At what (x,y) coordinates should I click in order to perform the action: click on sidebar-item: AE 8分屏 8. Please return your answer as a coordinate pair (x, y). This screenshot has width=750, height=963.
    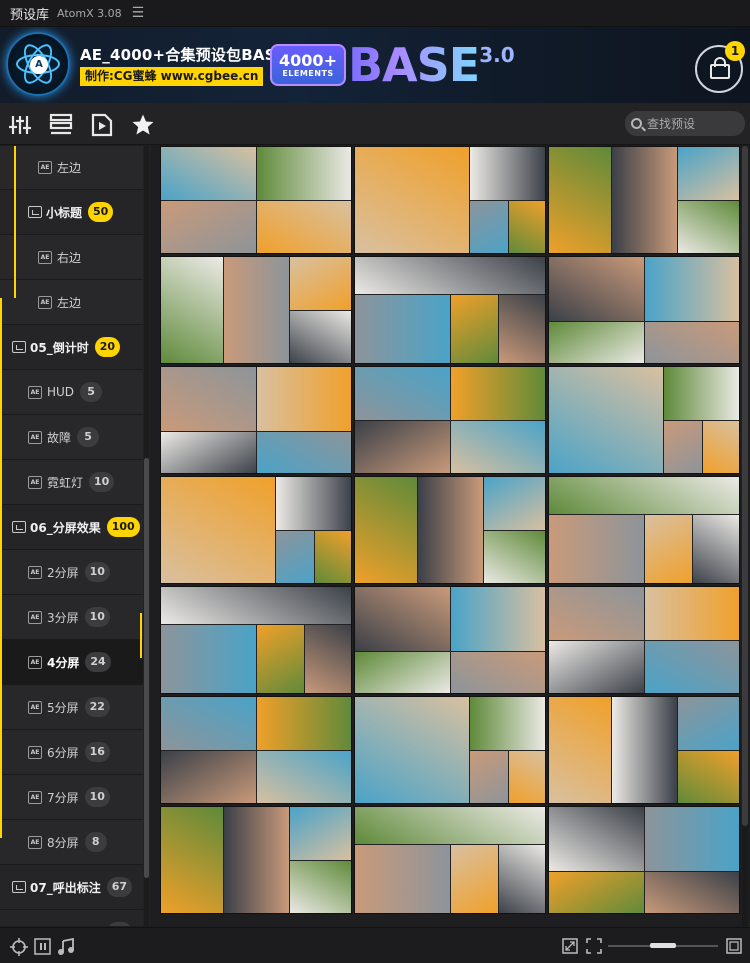
    Looking at the image, I should click on (71, 842).